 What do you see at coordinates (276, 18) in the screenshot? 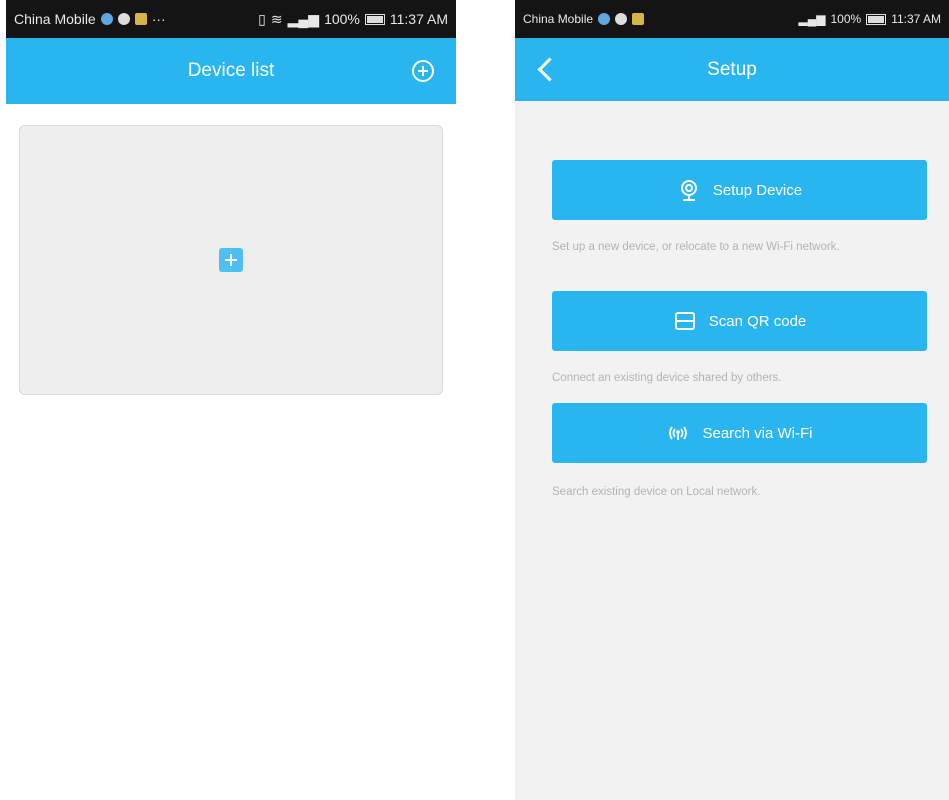
I see `wifi-icon: ≋` at bounding box center [276, 18].